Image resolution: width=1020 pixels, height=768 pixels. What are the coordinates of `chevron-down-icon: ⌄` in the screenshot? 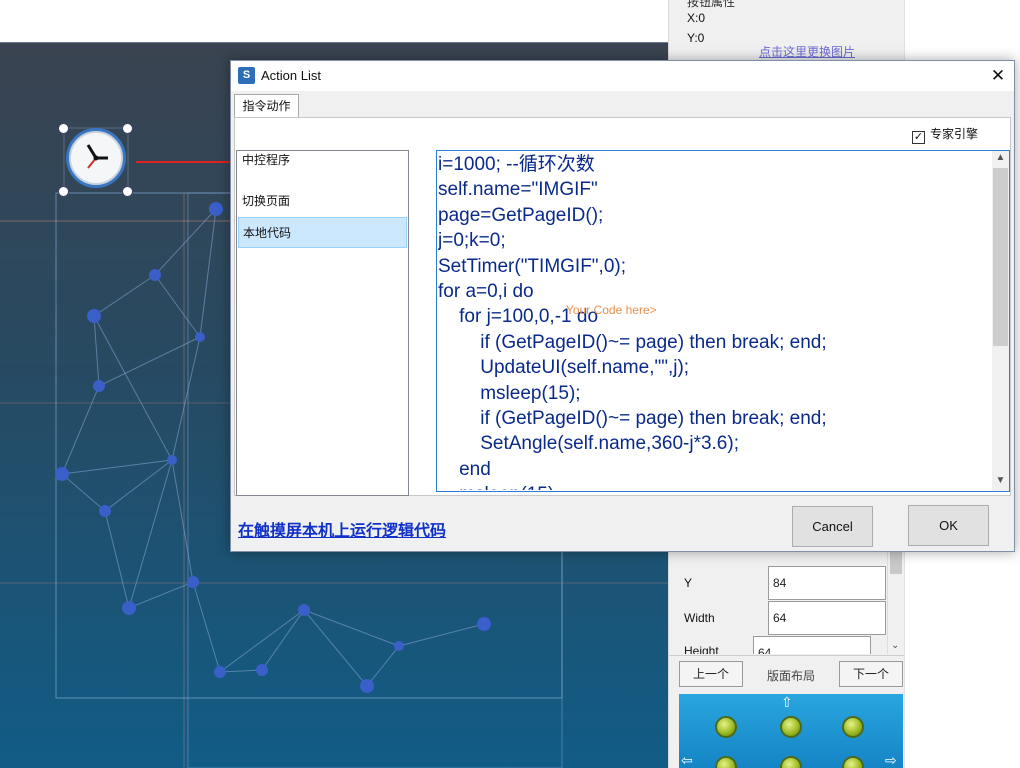 It's located at (895, 645).